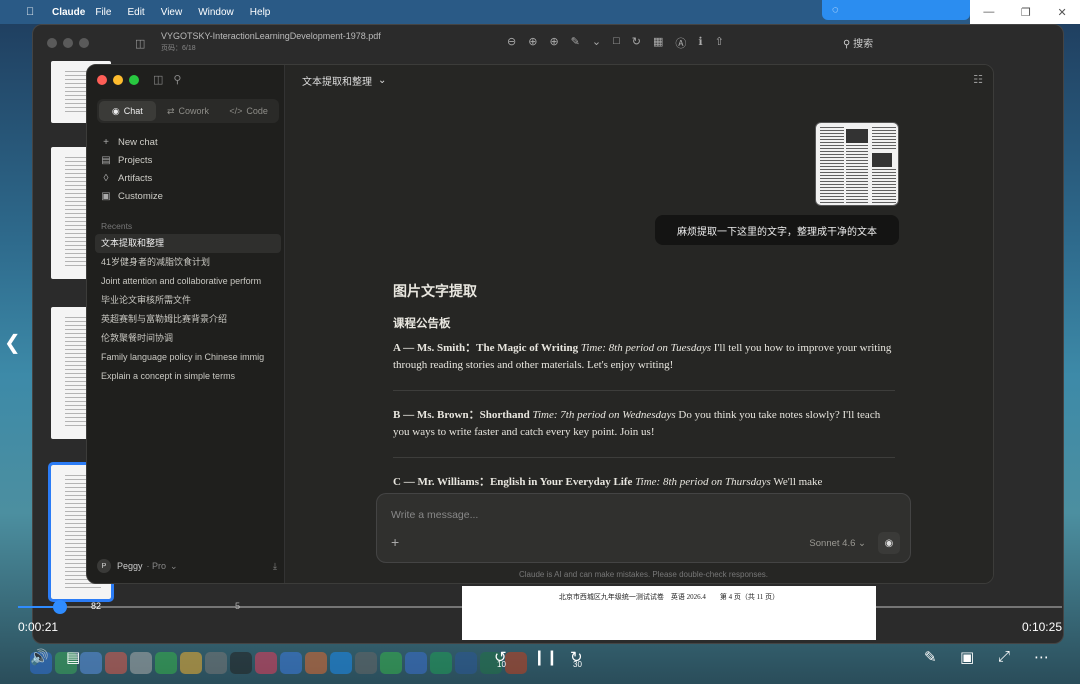  I want to click on tab-chat: ◉ Chat, so click(127, 111).